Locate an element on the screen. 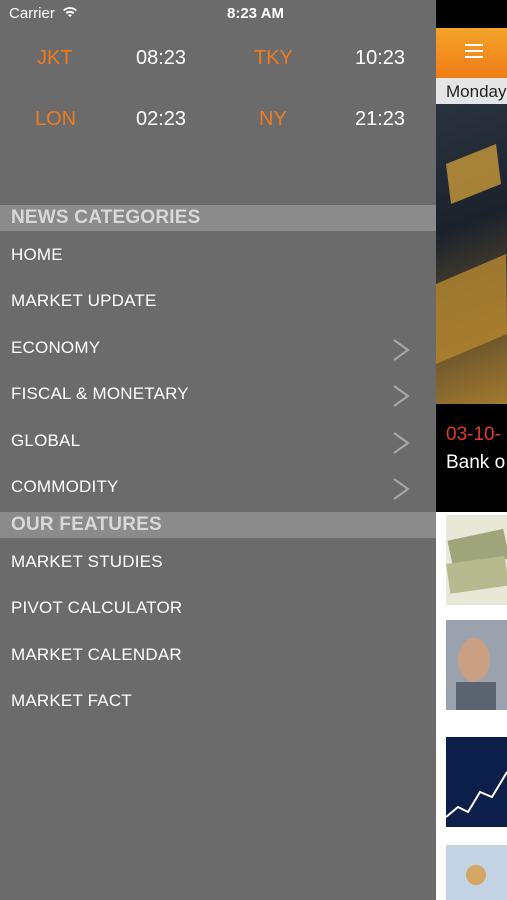 The image size is (507, 900). menu-item-market-update: MARKET UPDATE is located at coordinates (84, 301).